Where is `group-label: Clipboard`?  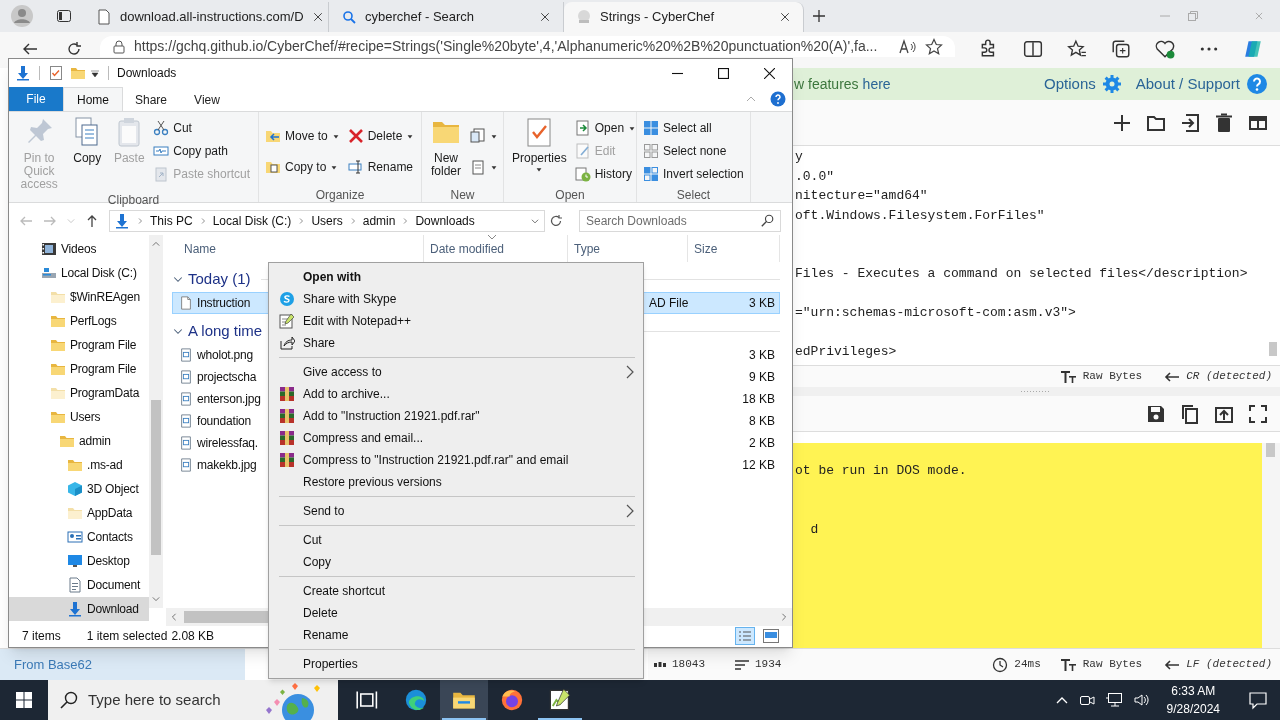 group-label: Clipboard is located at coordinates (133, 200).